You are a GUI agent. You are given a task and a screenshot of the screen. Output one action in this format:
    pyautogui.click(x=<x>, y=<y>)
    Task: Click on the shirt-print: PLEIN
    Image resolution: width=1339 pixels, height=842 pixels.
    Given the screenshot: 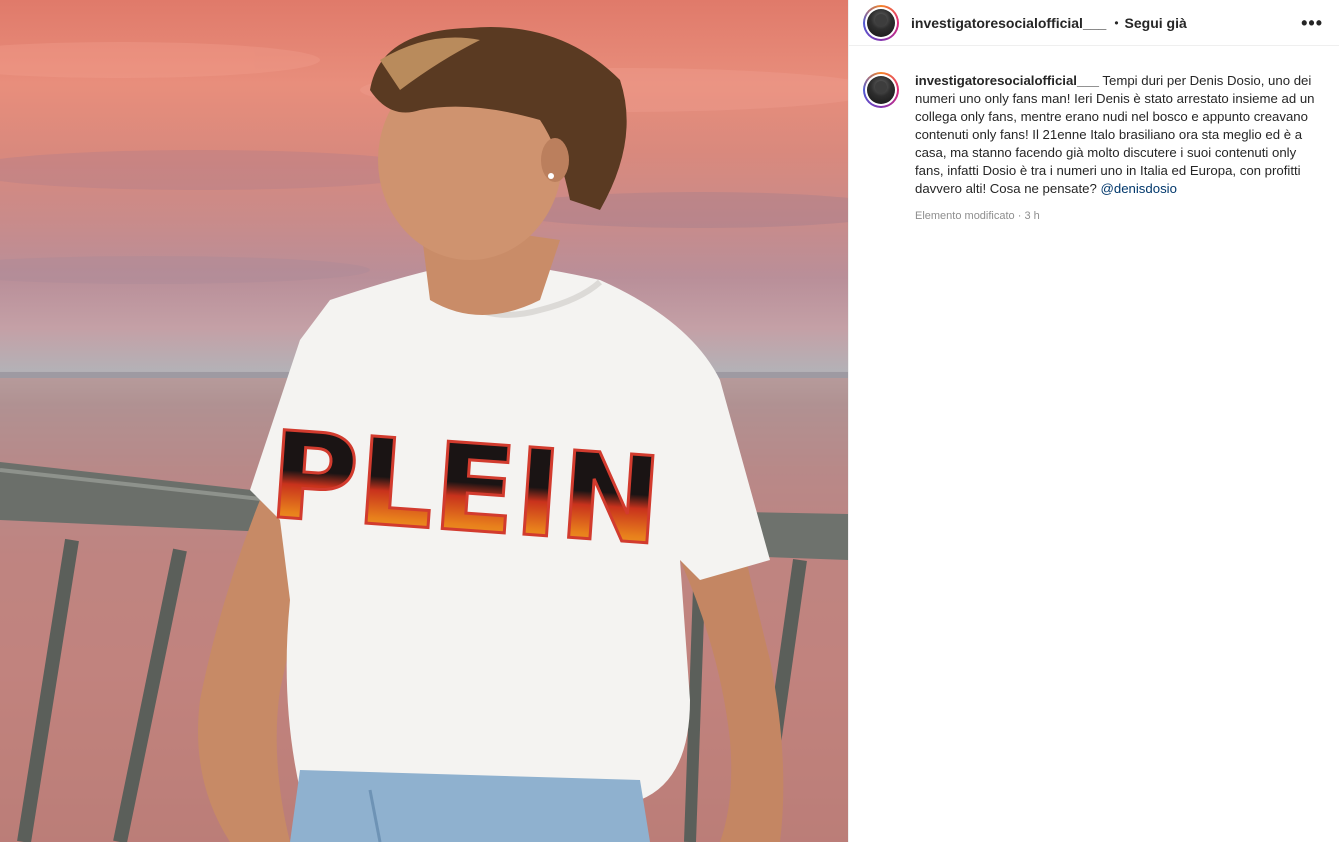 What is the action you would take?
    pyautogui.click(x=465, y=489)
    